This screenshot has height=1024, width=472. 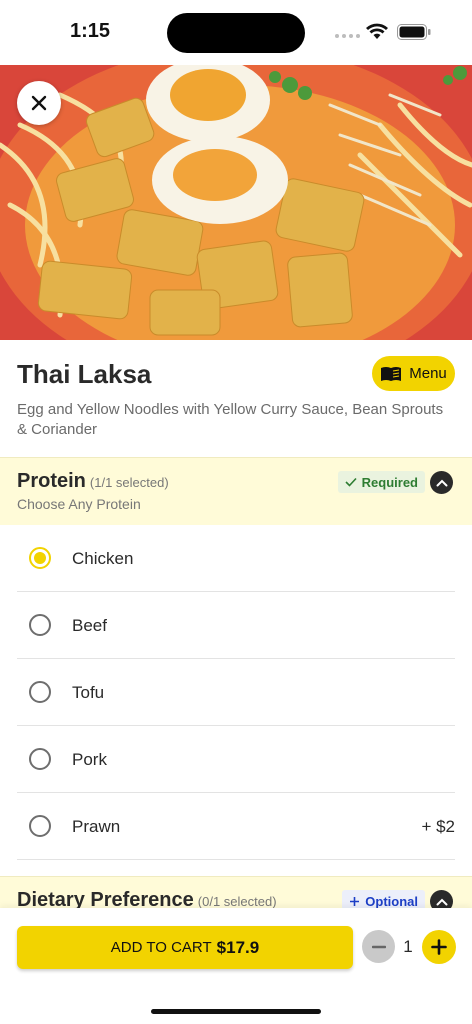 I want to click on close-icon, so click(x=39, y=103).